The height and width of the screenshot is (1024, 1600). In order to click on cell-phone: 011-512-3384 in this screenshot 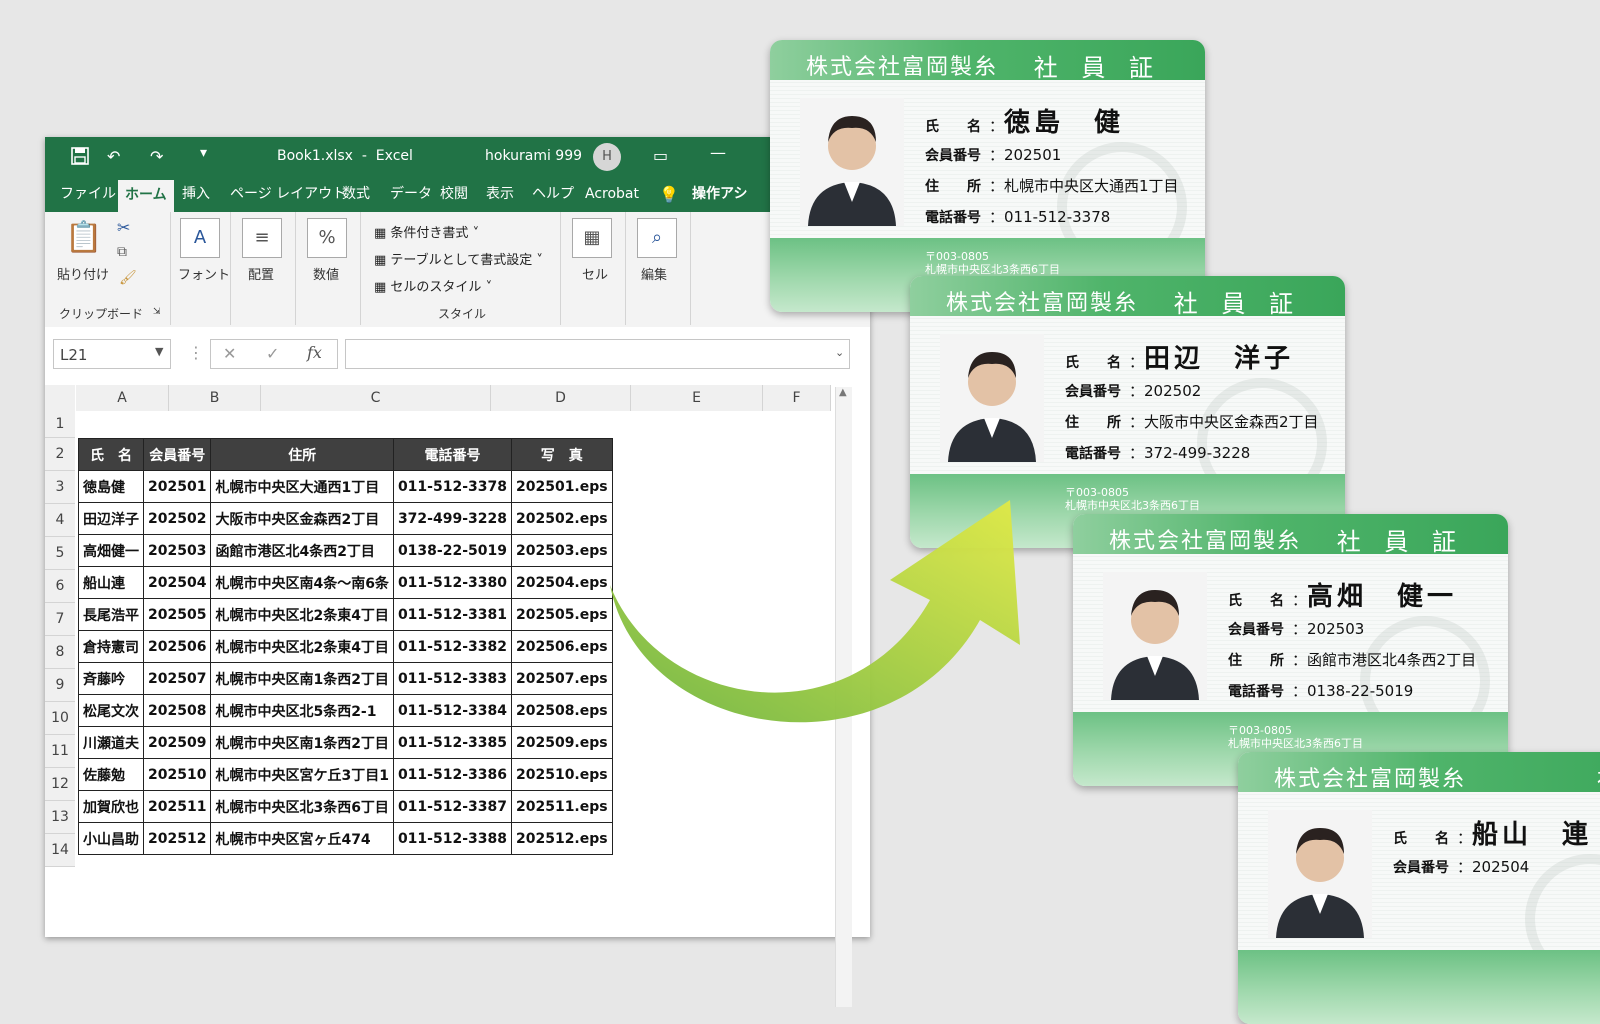, I will do `click(452, 710)`.